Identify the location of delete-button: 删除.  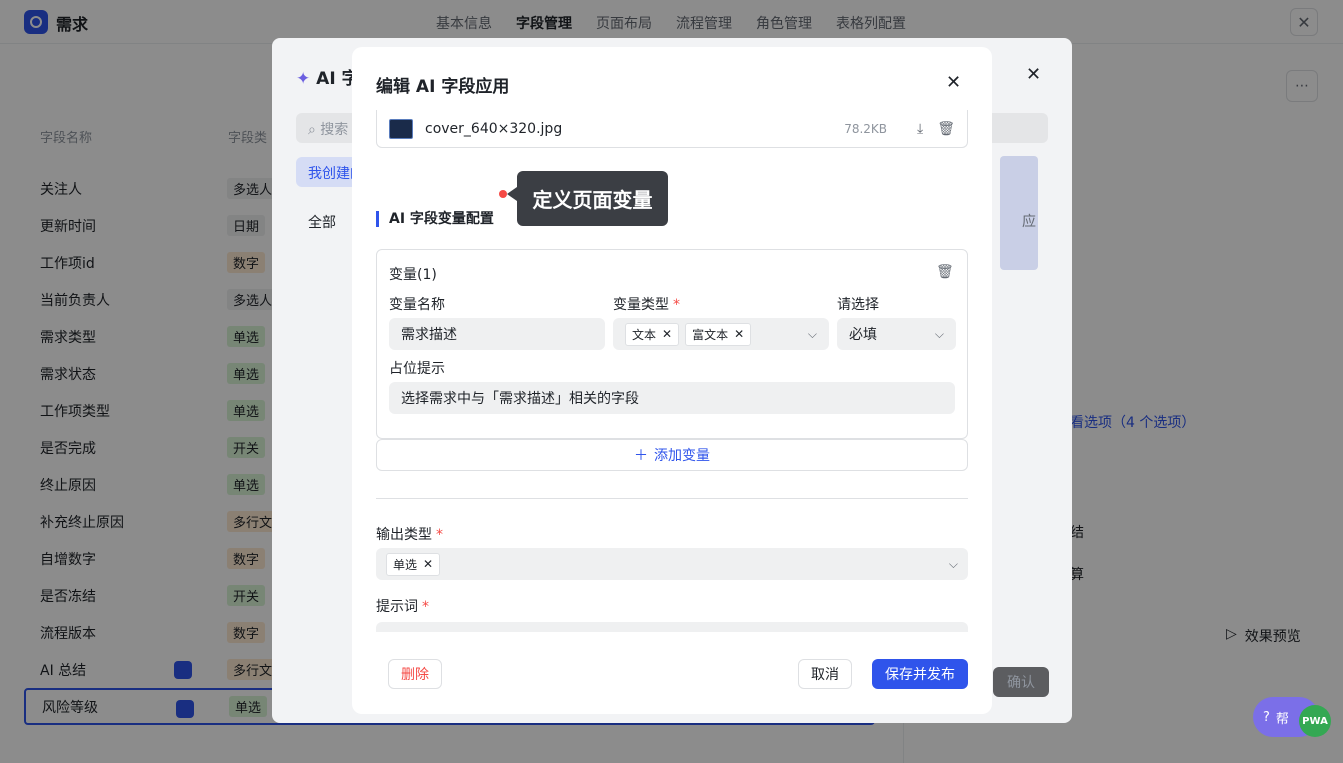
(415, 674).